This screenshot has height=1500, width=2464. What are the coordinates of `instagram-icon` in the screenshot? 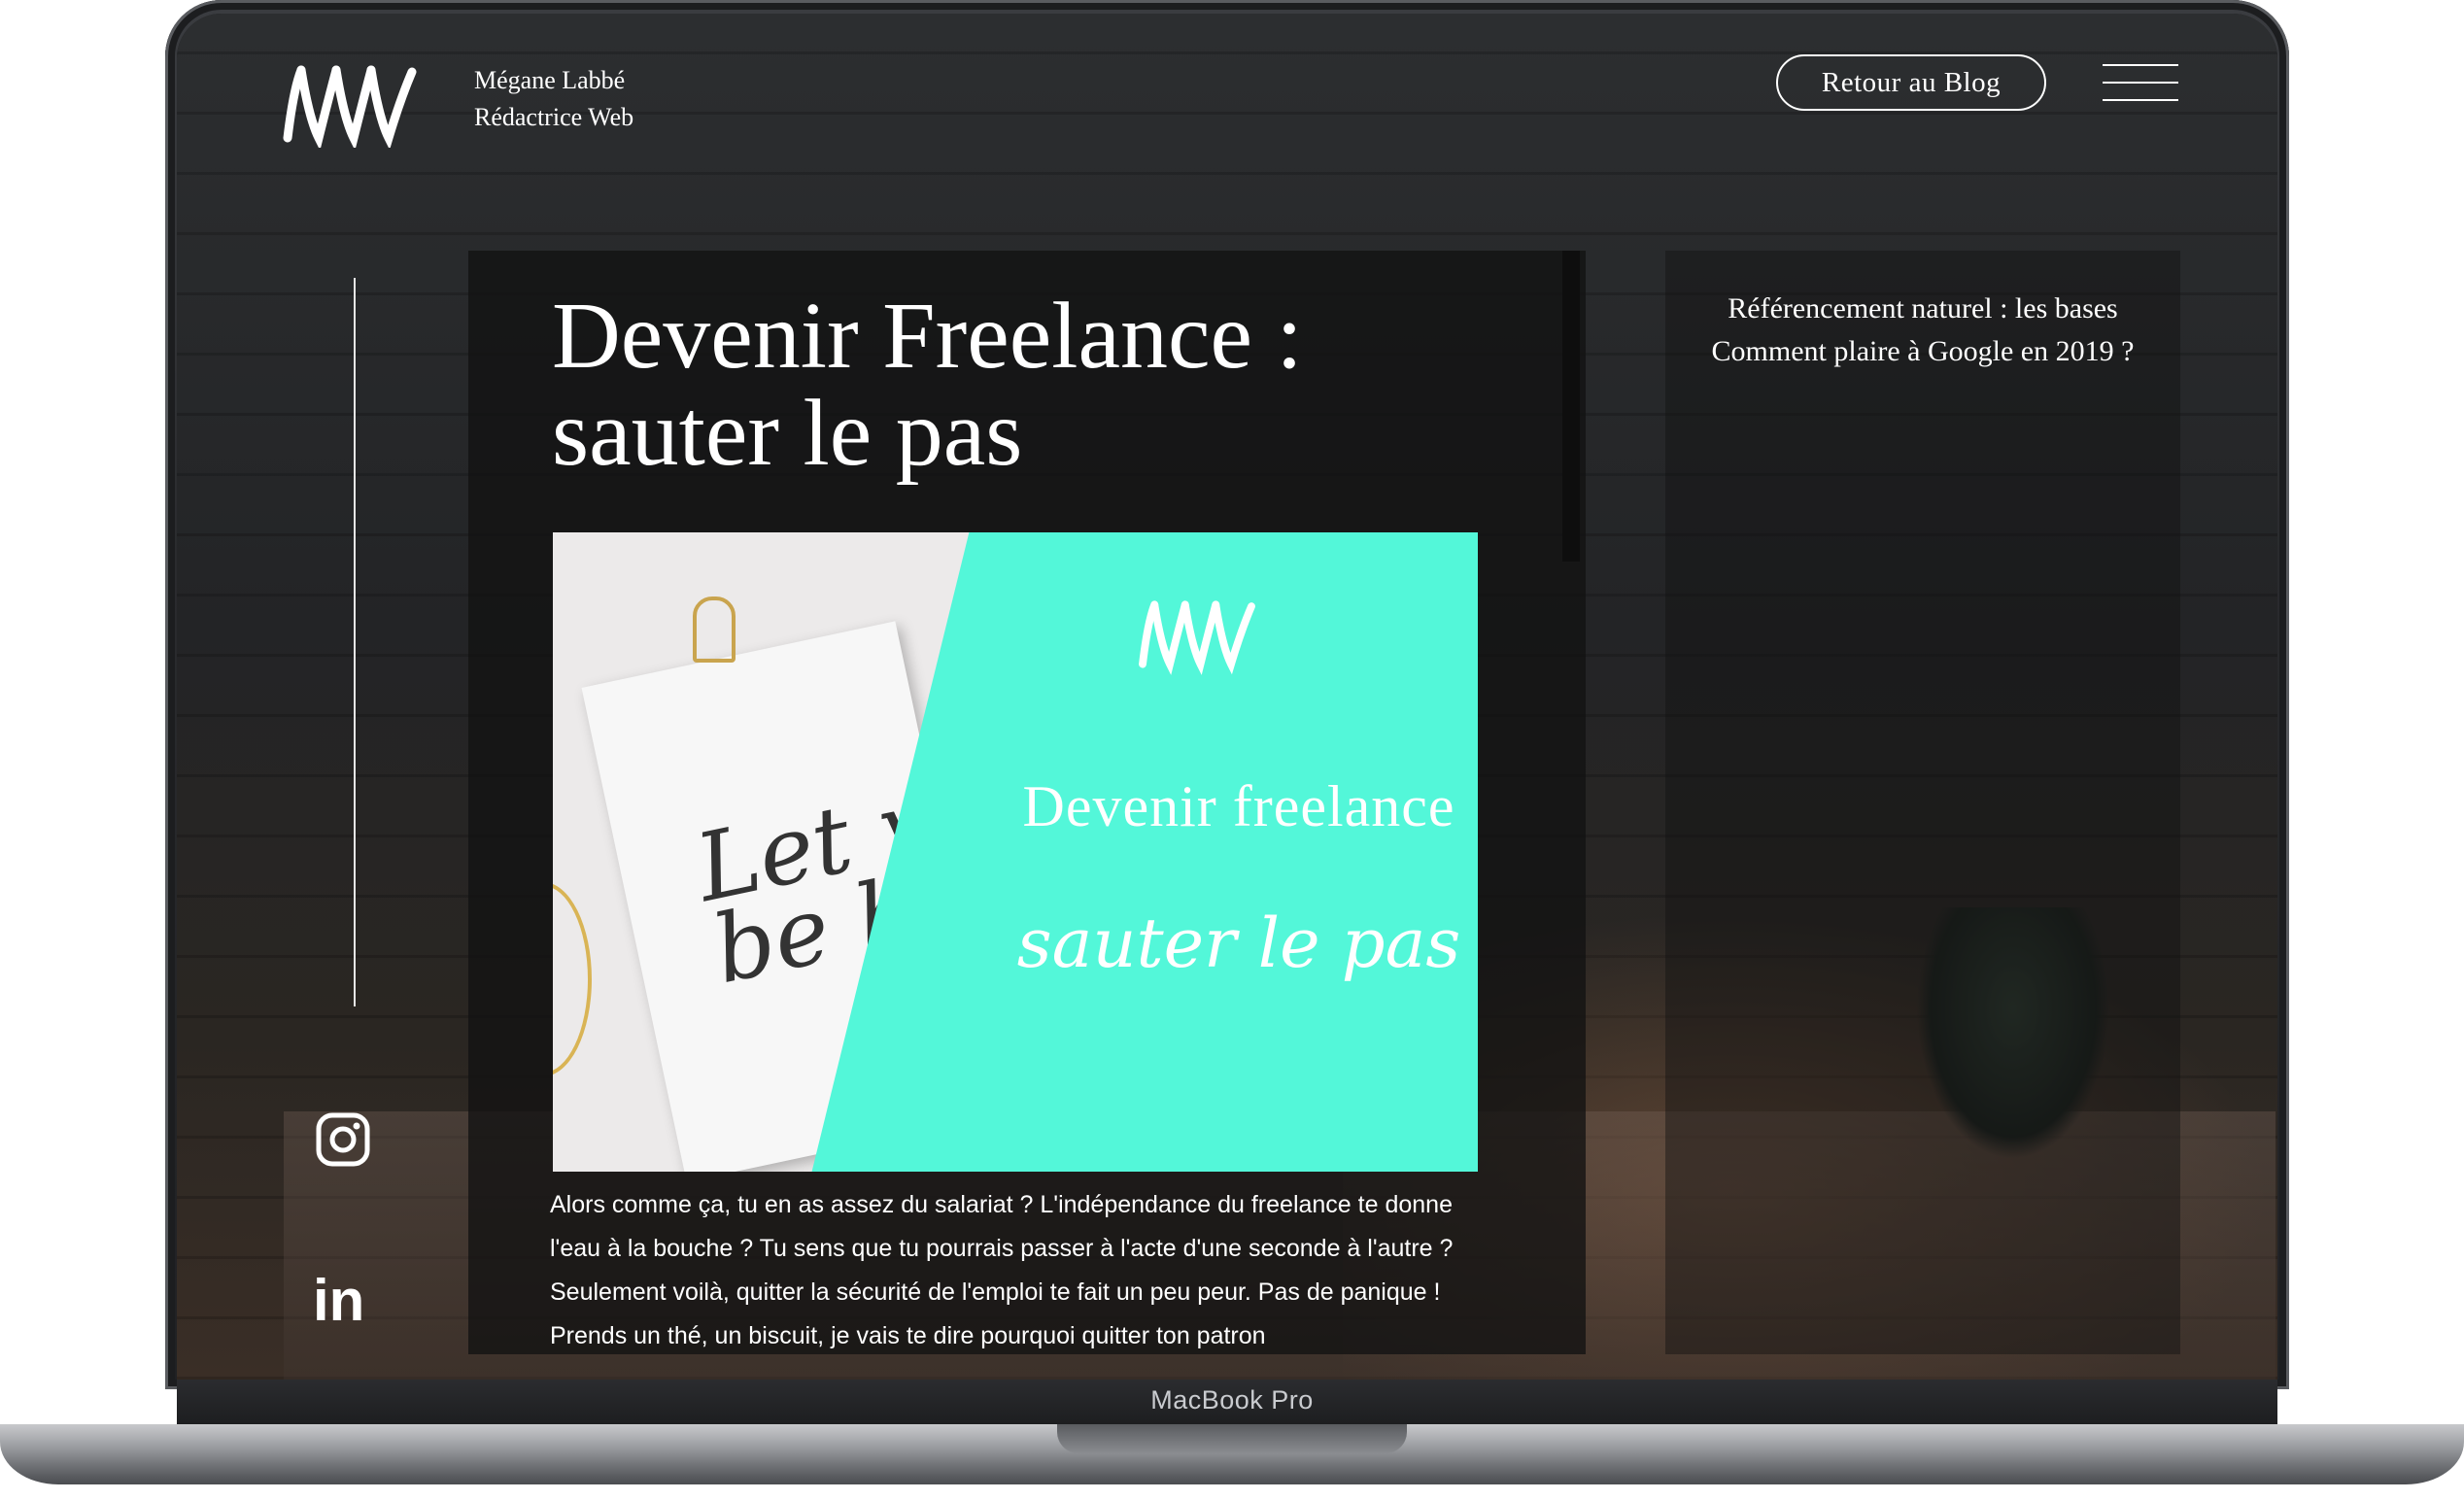 It's located at (343, 1139).